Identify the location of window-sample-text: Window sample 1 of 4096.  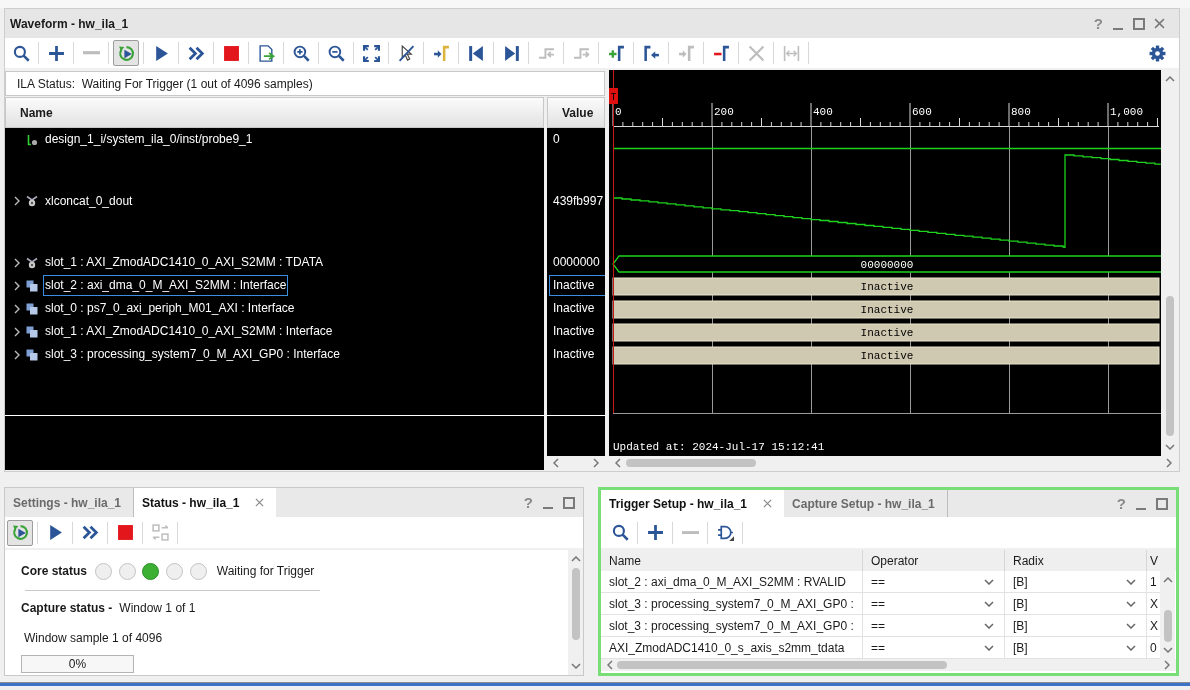
(93, 638).